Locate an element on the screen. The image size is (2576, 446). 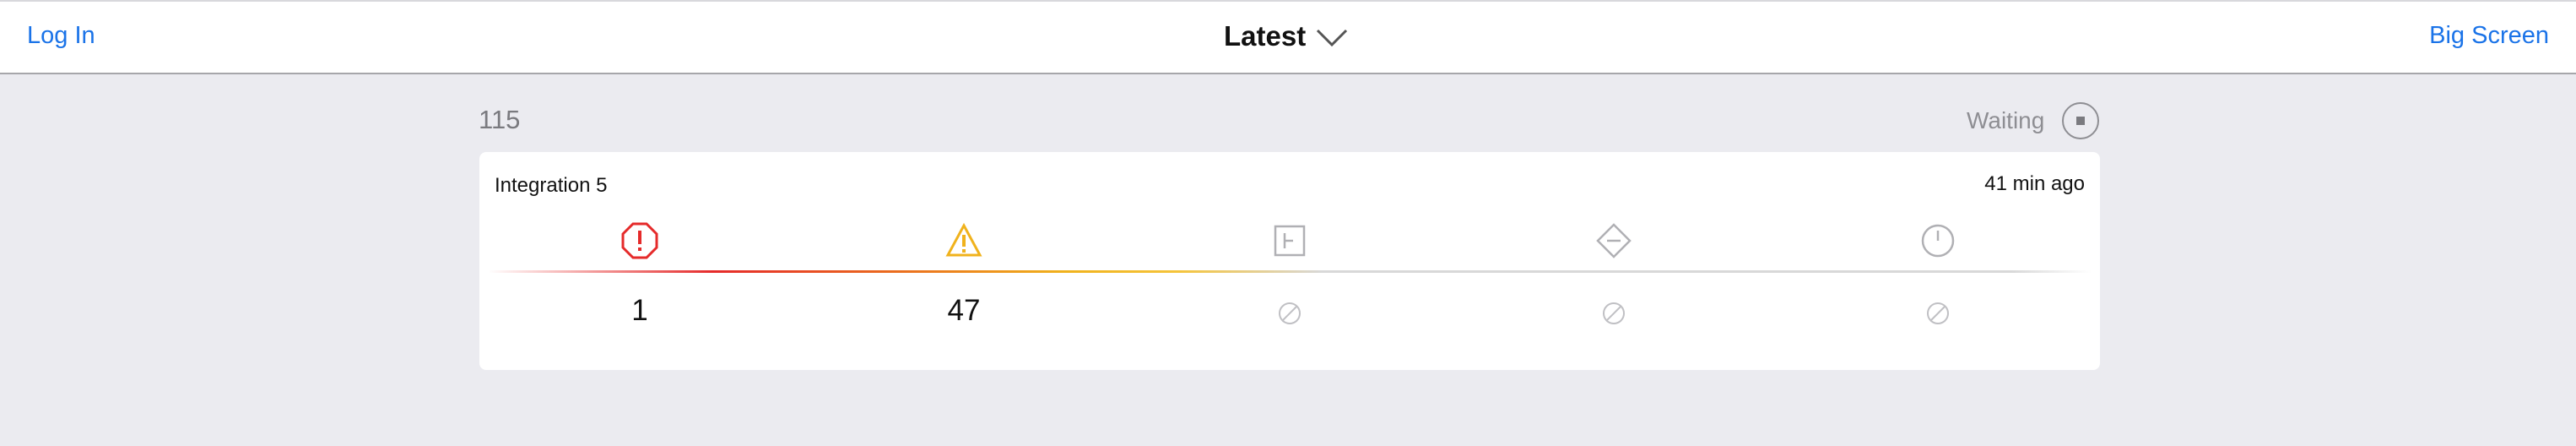
status-area: Waiting is located at coordinates (2033, 121).